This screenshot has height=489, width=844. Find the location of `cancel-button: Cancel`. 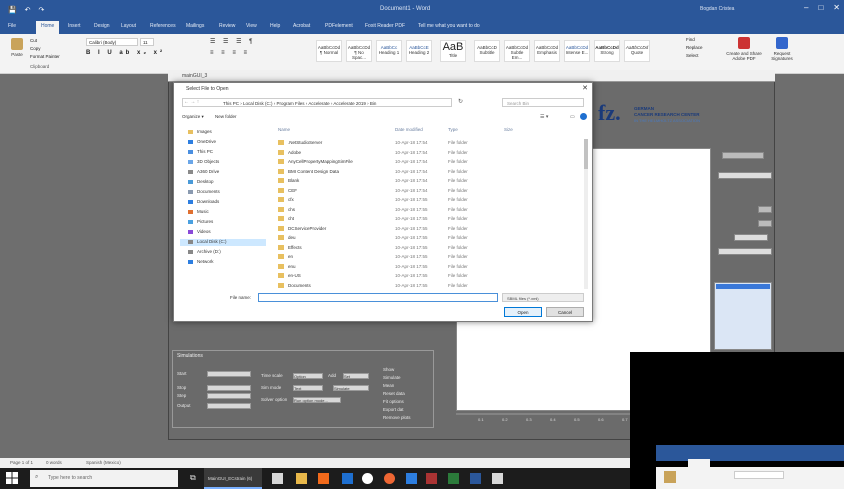

cancel-button: Cancel is located at coordinates (565, 312).